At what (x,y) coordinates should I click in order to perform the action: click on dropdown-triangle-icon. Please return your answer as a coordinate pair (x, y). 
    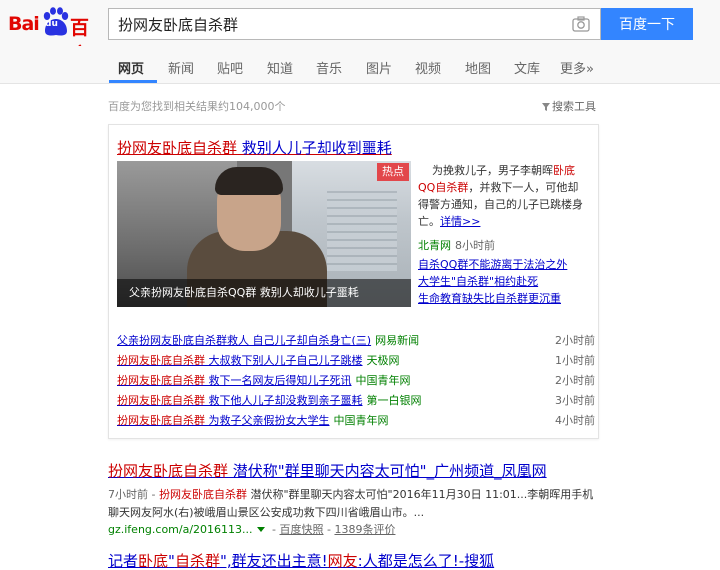
    Looking at the image, I should click on (260, 529).